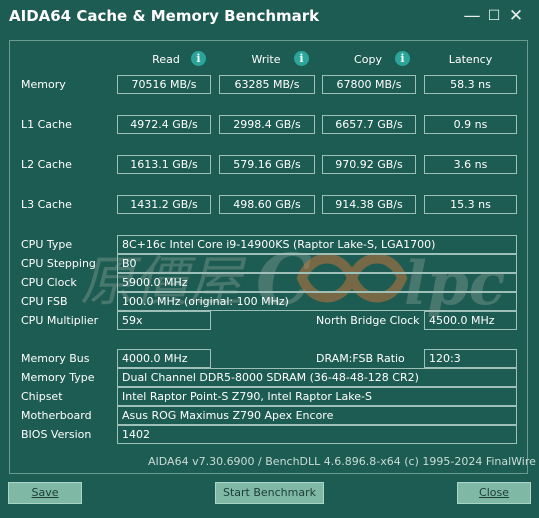  Describe the element at coordinates (164, 124) in the screenshot. I see `l1-read-value: 4972.4 GB/s` at that location.